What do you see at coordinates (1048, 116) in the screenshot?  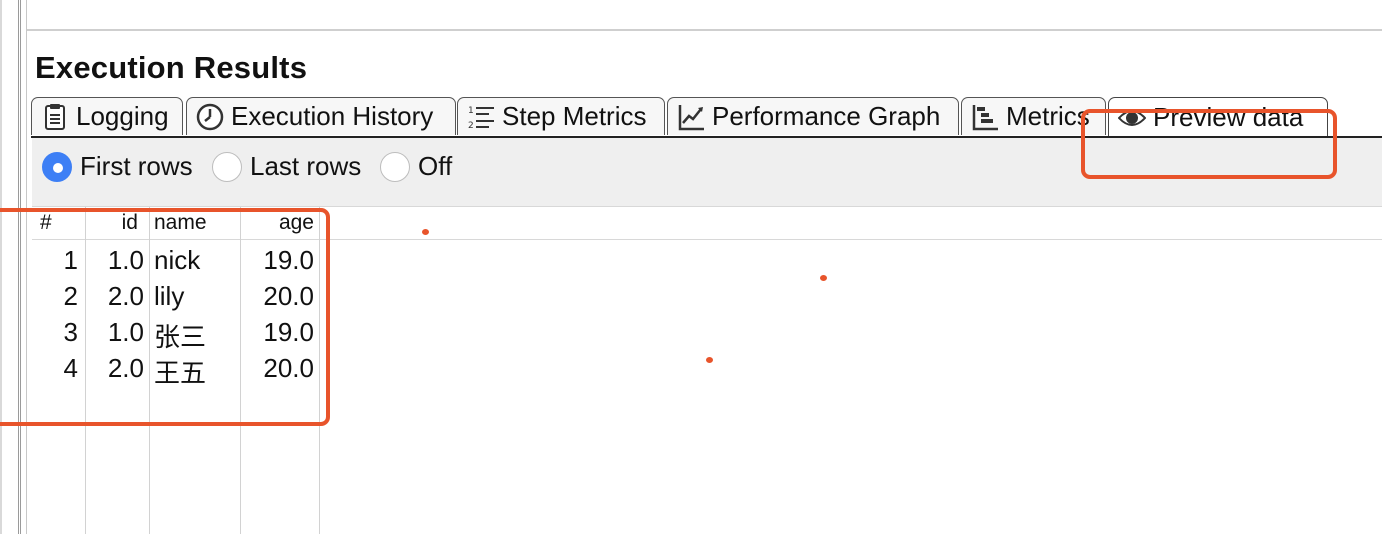 I see `tab-label: Metrics` at bounding box center [1048, 116].